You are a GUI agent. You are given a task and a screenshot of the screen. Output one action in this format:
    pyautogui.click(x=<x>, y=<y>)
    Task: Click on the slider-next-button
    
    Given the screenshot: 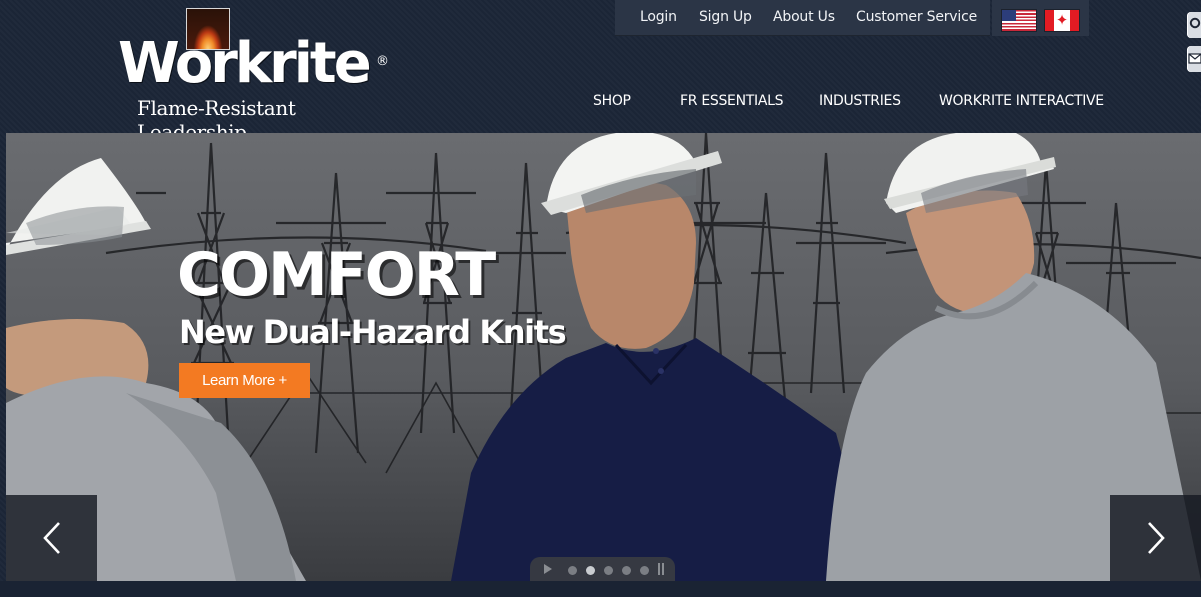 What is the action you would take?
    pyautogui.click(x=1155, y=538)
    